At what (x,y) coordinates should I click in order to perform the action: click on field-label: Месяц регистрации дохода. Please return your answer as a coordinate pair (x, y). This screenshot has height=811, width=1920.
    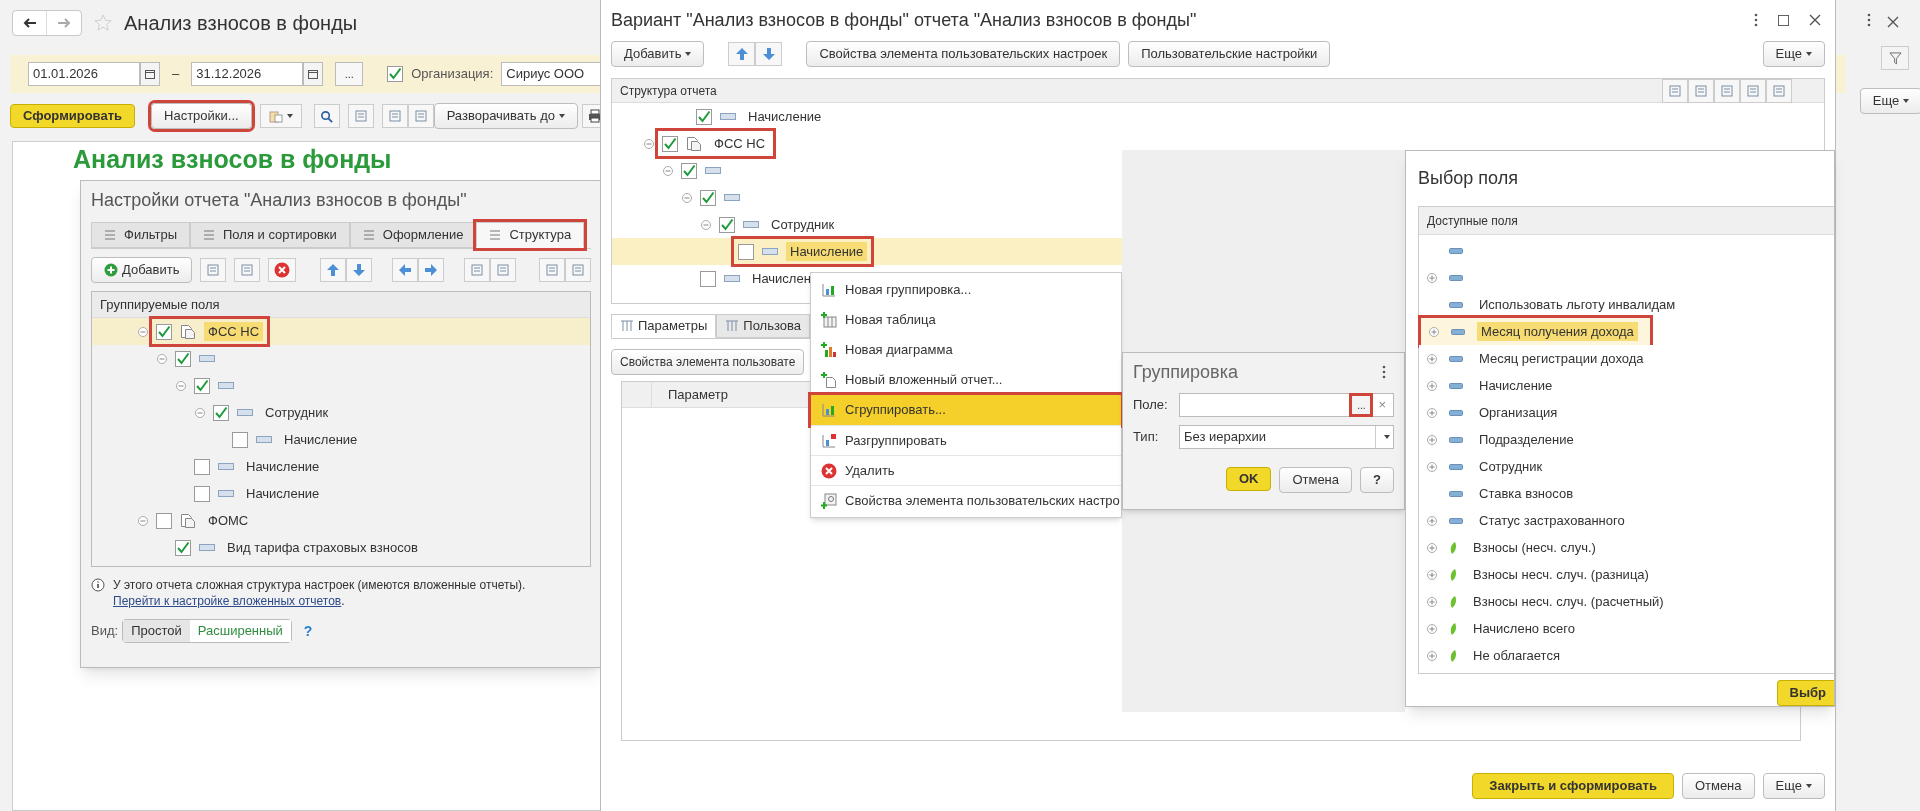
    Looking at the image, I should click on (1561, 358).